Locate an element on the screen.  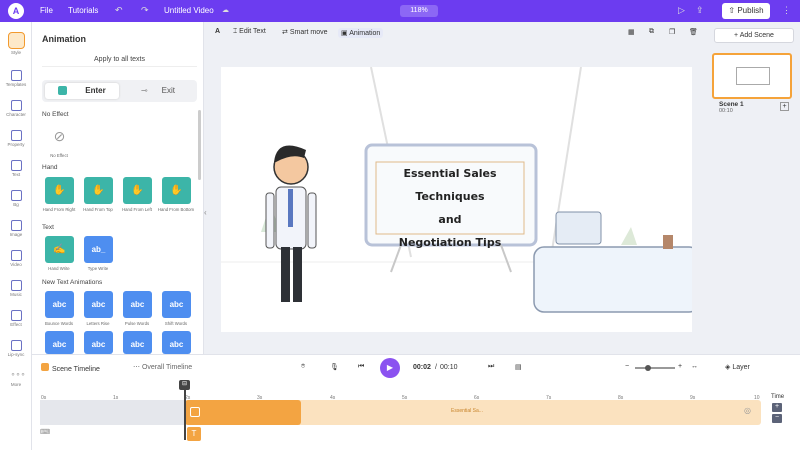
app-logo-icon: A is located at coordinates (16, 11).